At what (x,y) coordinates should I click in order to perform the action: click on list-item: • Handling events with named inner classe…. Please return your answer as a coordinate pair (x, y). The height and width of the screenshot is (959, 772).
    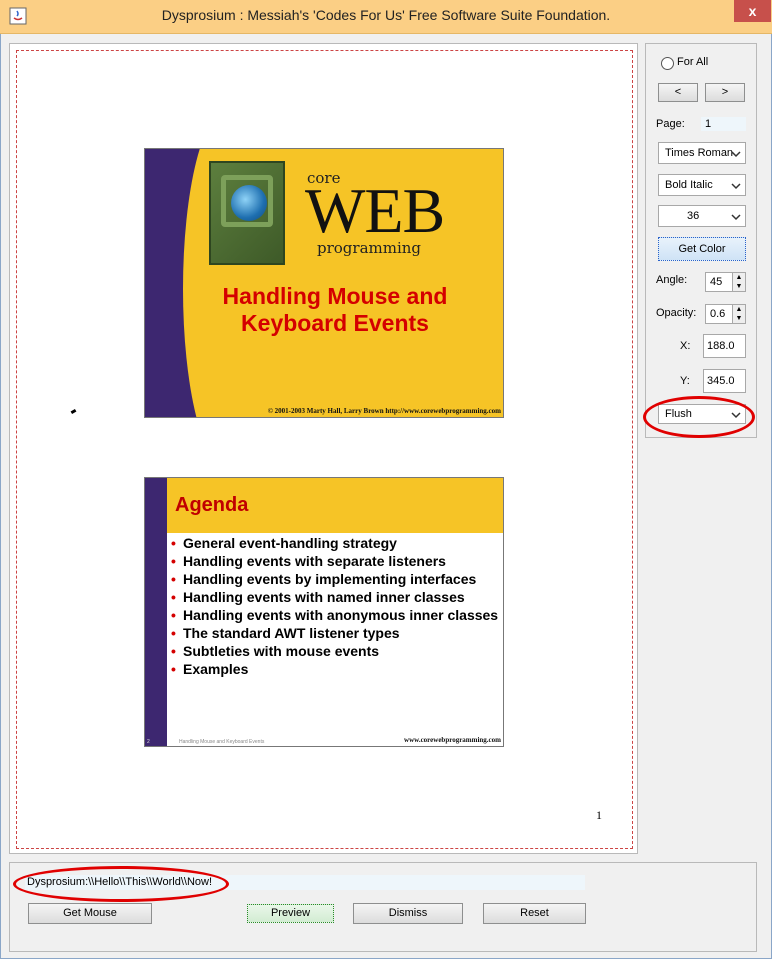
    Looking at the image, I should click on (318, 597).